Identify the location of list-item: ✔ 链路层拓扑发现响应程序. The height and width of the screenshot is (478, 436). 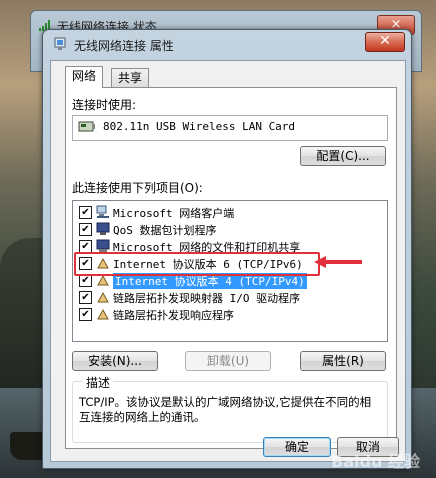
(230, 314).